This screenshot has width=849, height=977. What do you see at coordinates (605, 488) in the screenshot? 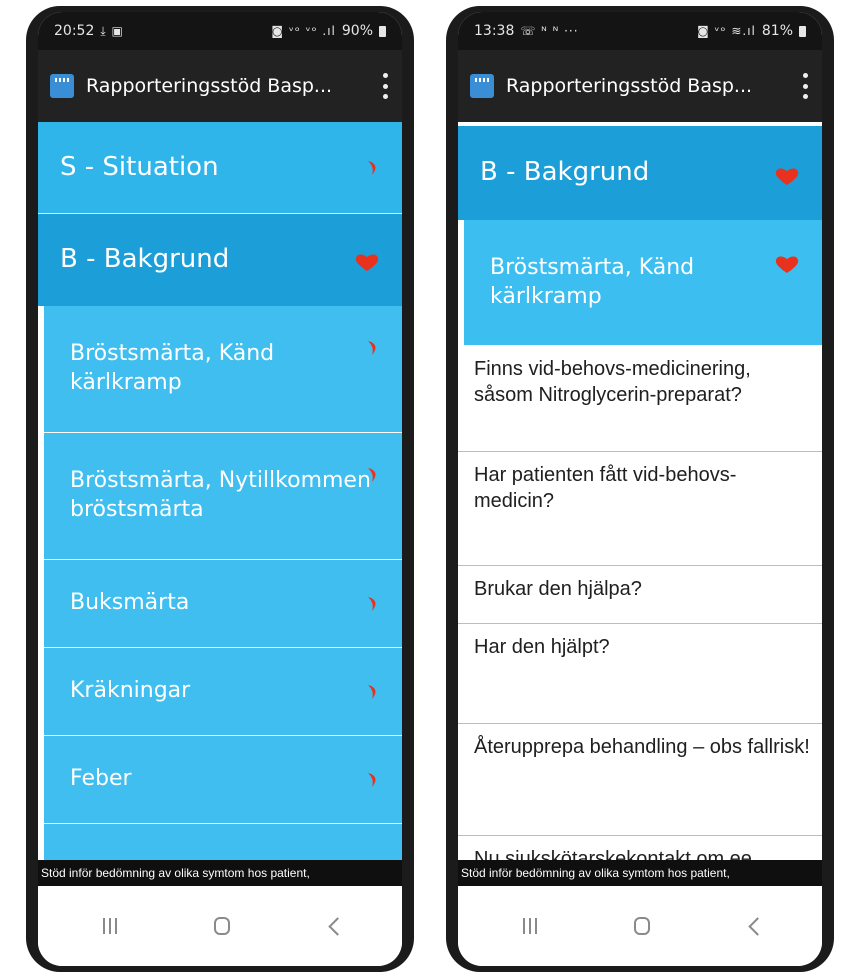
I see `question-text: Har patienten fått vid-behovs-medicin?` at bounding box center [605, 488].